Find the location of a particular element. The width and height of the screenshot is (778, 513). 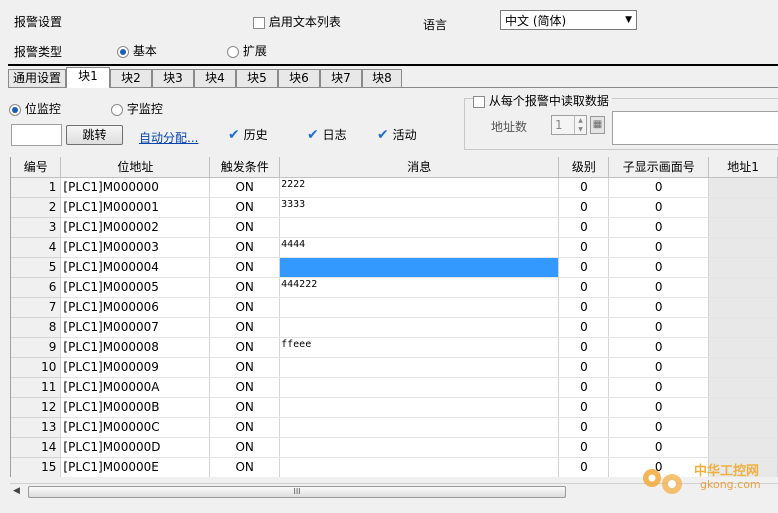

tab-block-3: 块3 is located at coordinates (173, 78).